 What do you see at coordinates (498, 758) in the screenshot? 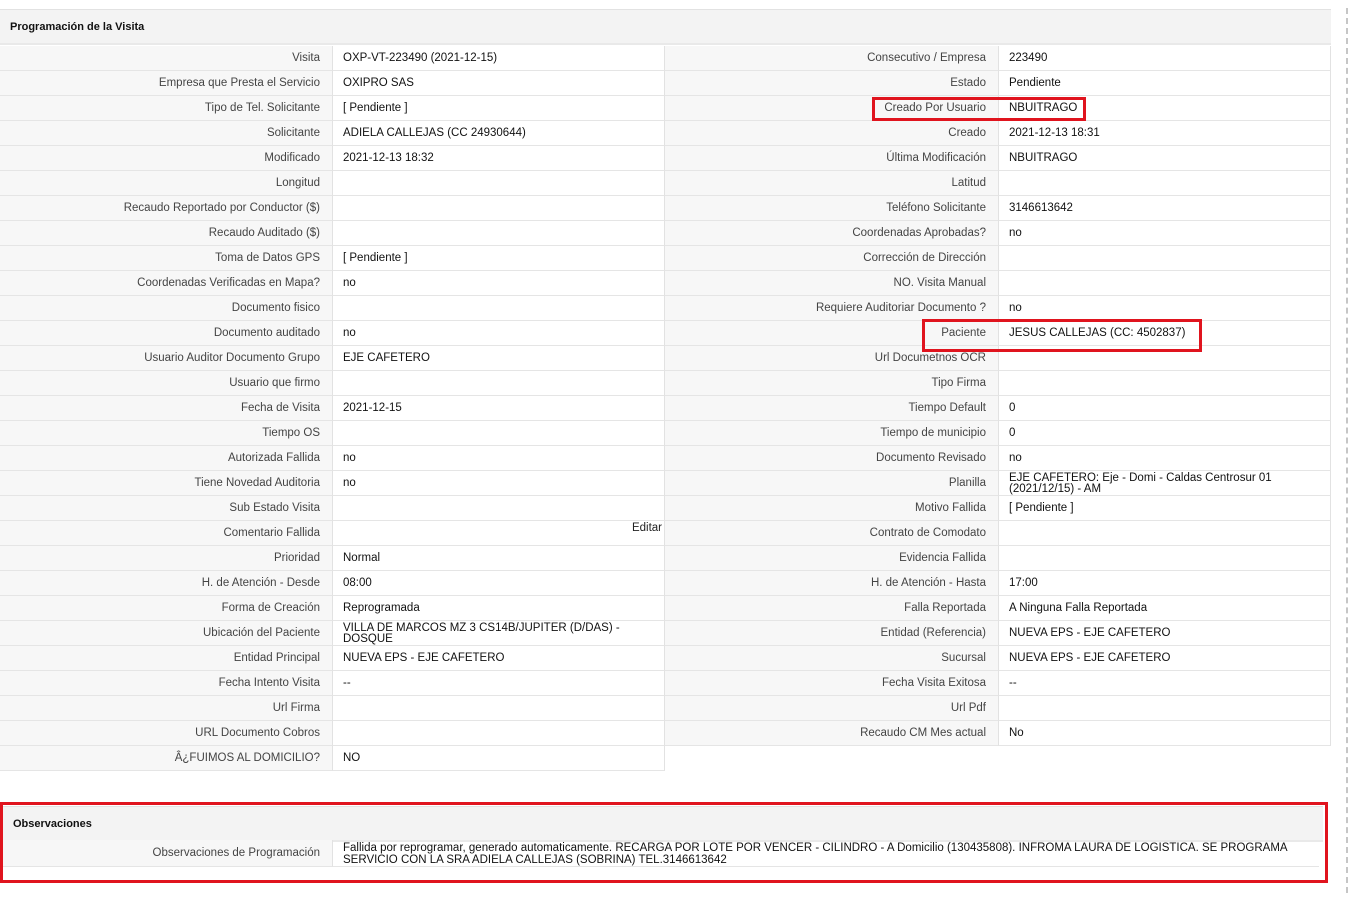
I see `field-value: NO` at bounding box center [498, 758].